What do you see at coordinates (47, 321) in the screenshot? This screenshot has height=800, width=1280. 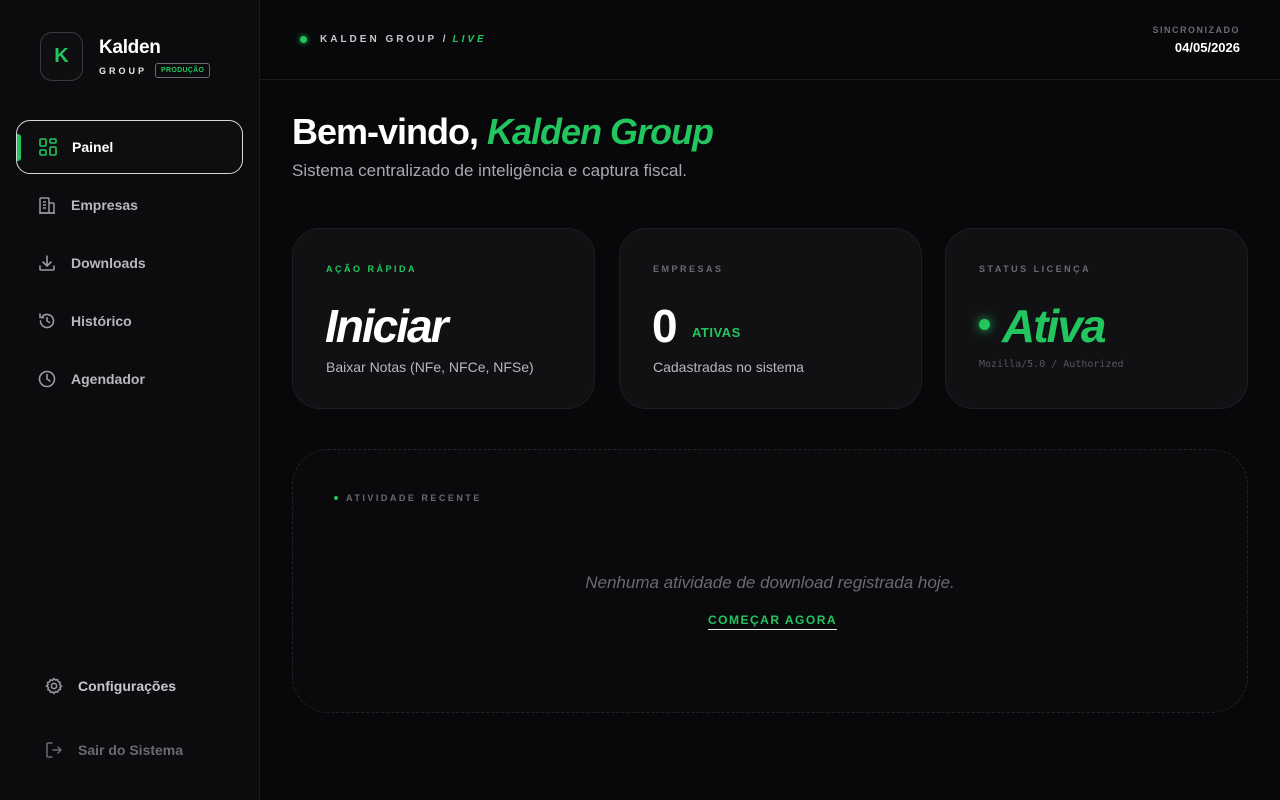 I see `history-icon` at bounding box center [47, 321].